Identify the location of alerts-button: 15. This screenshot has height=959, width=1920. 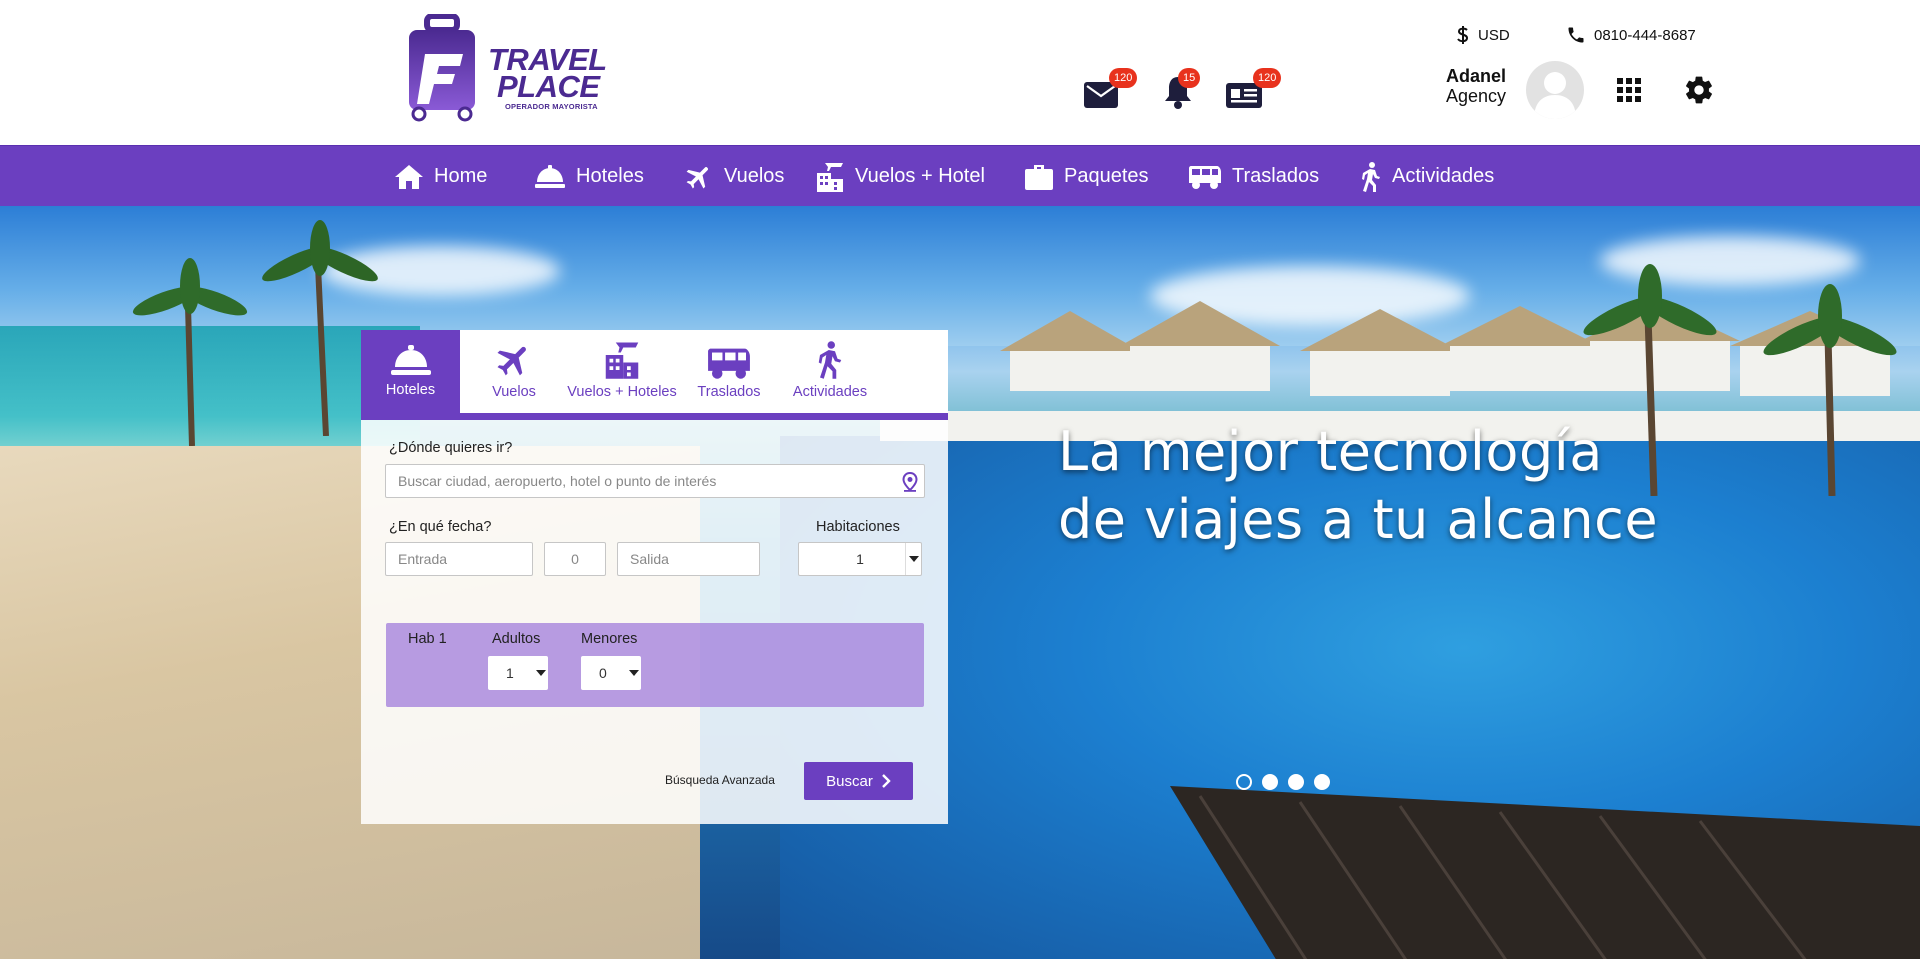
(1185, 89).